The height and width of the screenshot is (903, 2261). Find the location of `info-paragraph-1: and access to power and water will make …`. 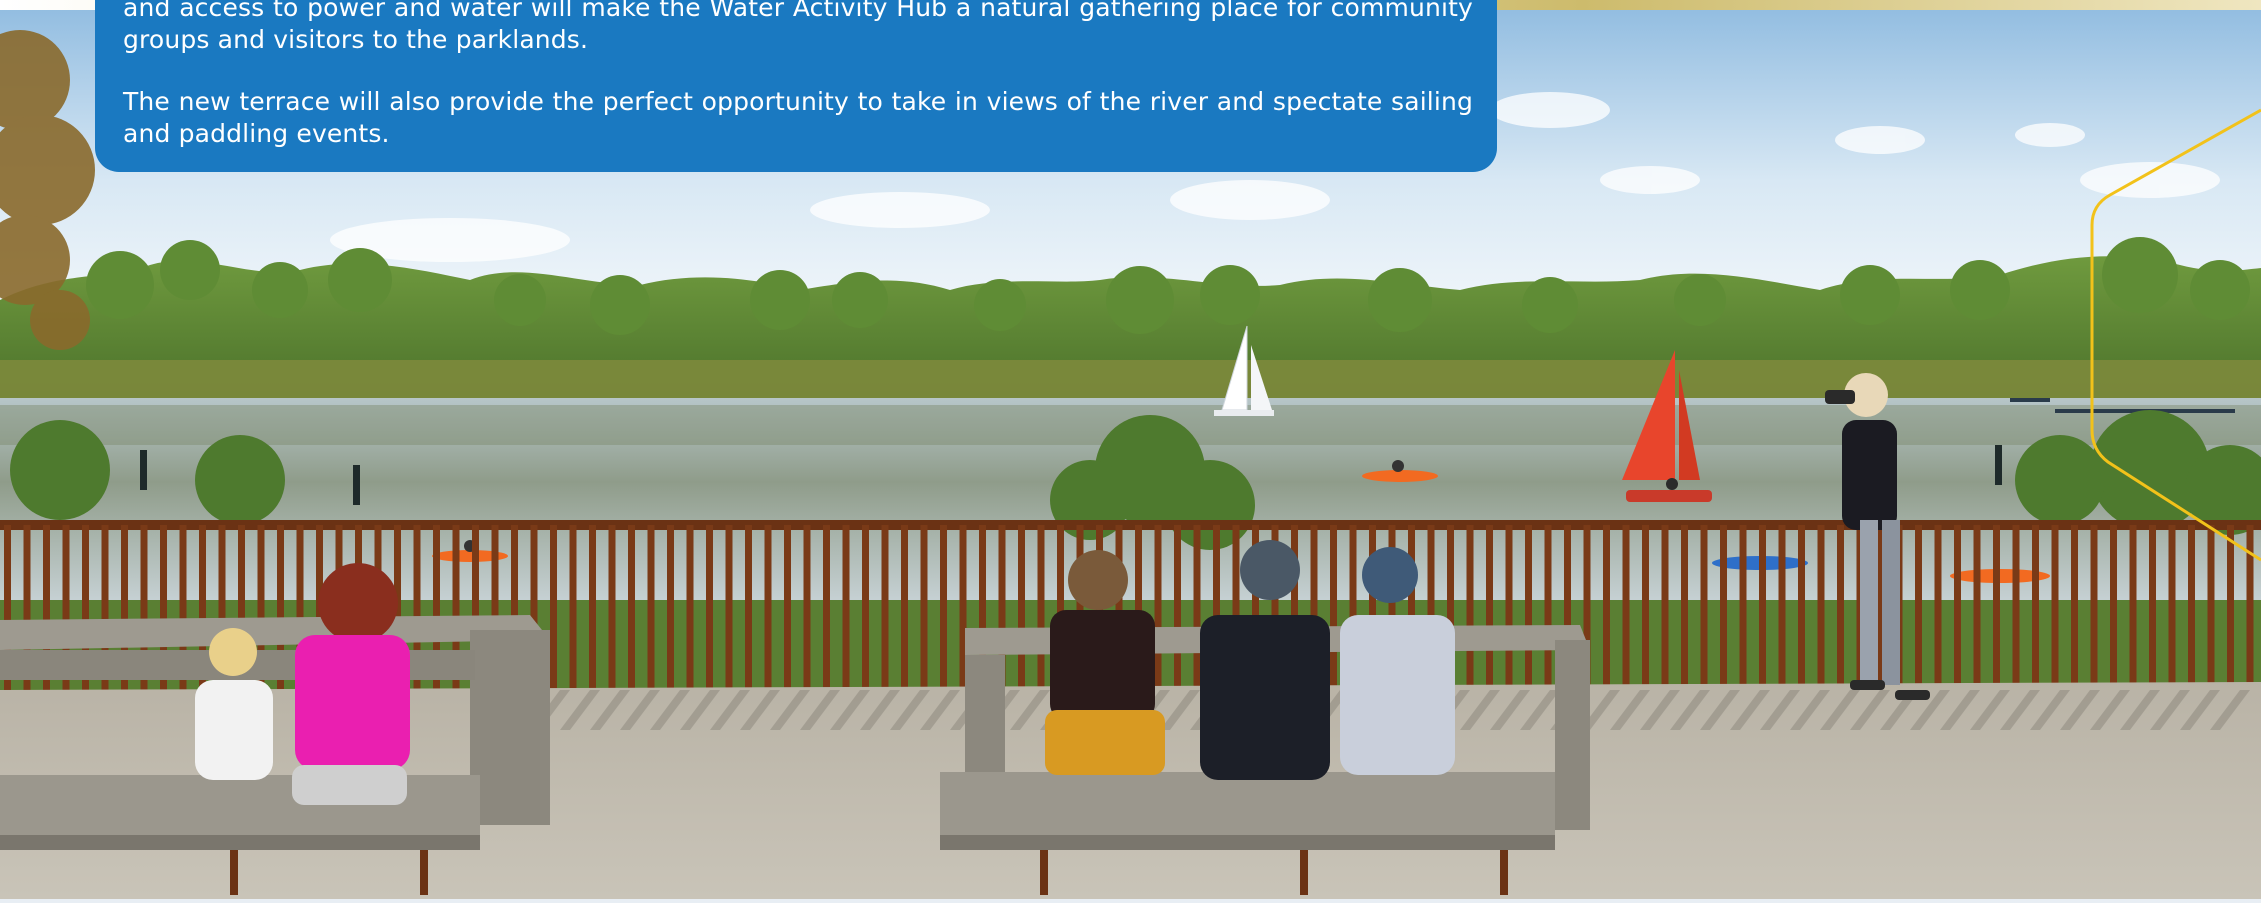

info-paragraph-1: and access to power and water will make … is located at coordinates (798, 27).